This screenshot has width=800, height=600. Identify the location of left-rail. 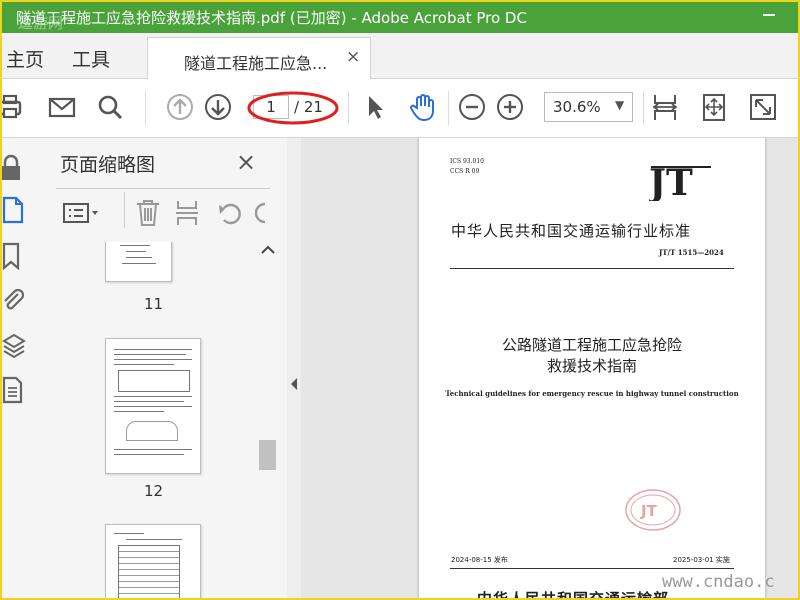
(21, 368).